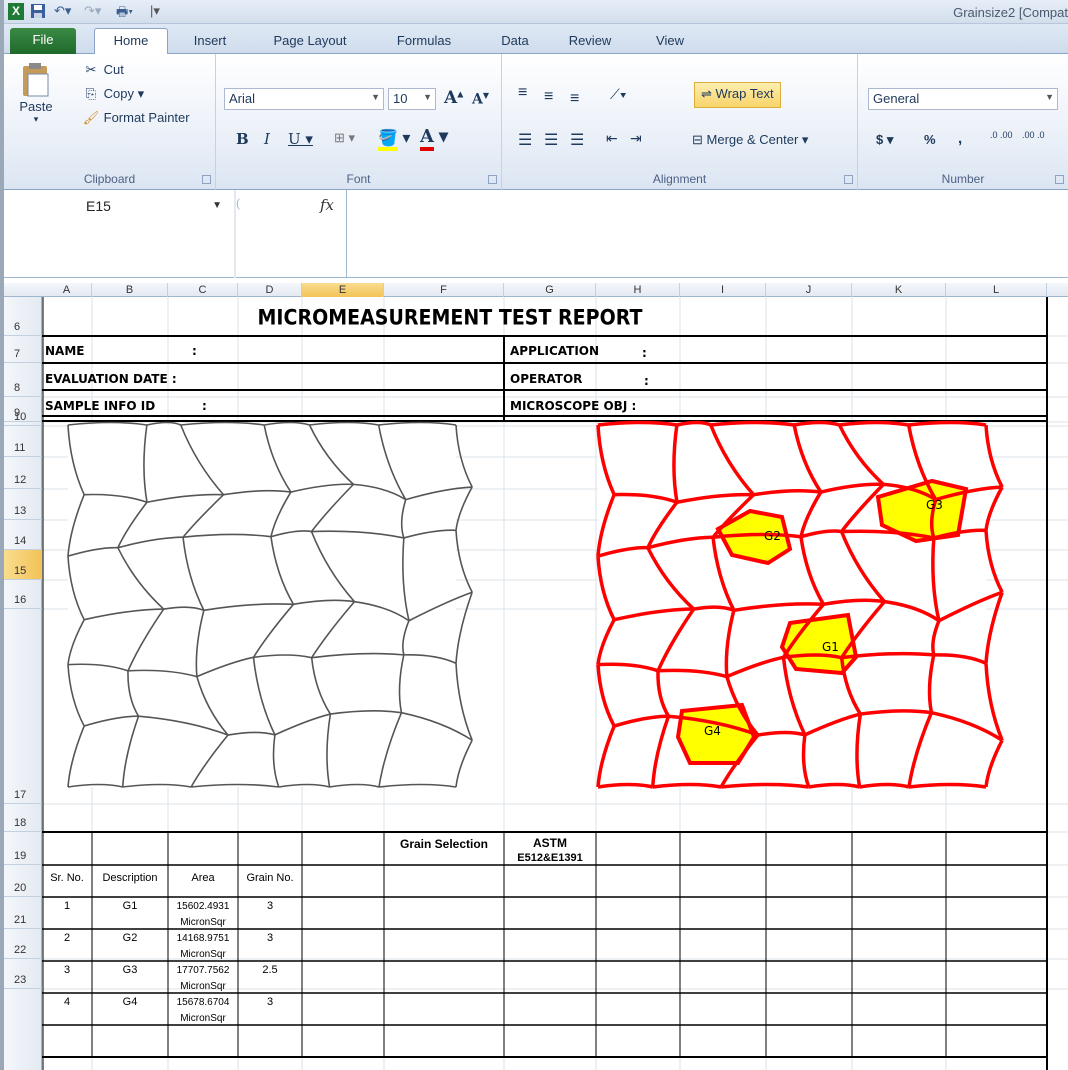 The height and width of the screenshot is (1070, 1068). Describe the element at coordinates (204, 406) in the screenshot. I see `sample-colon: :` at that location.